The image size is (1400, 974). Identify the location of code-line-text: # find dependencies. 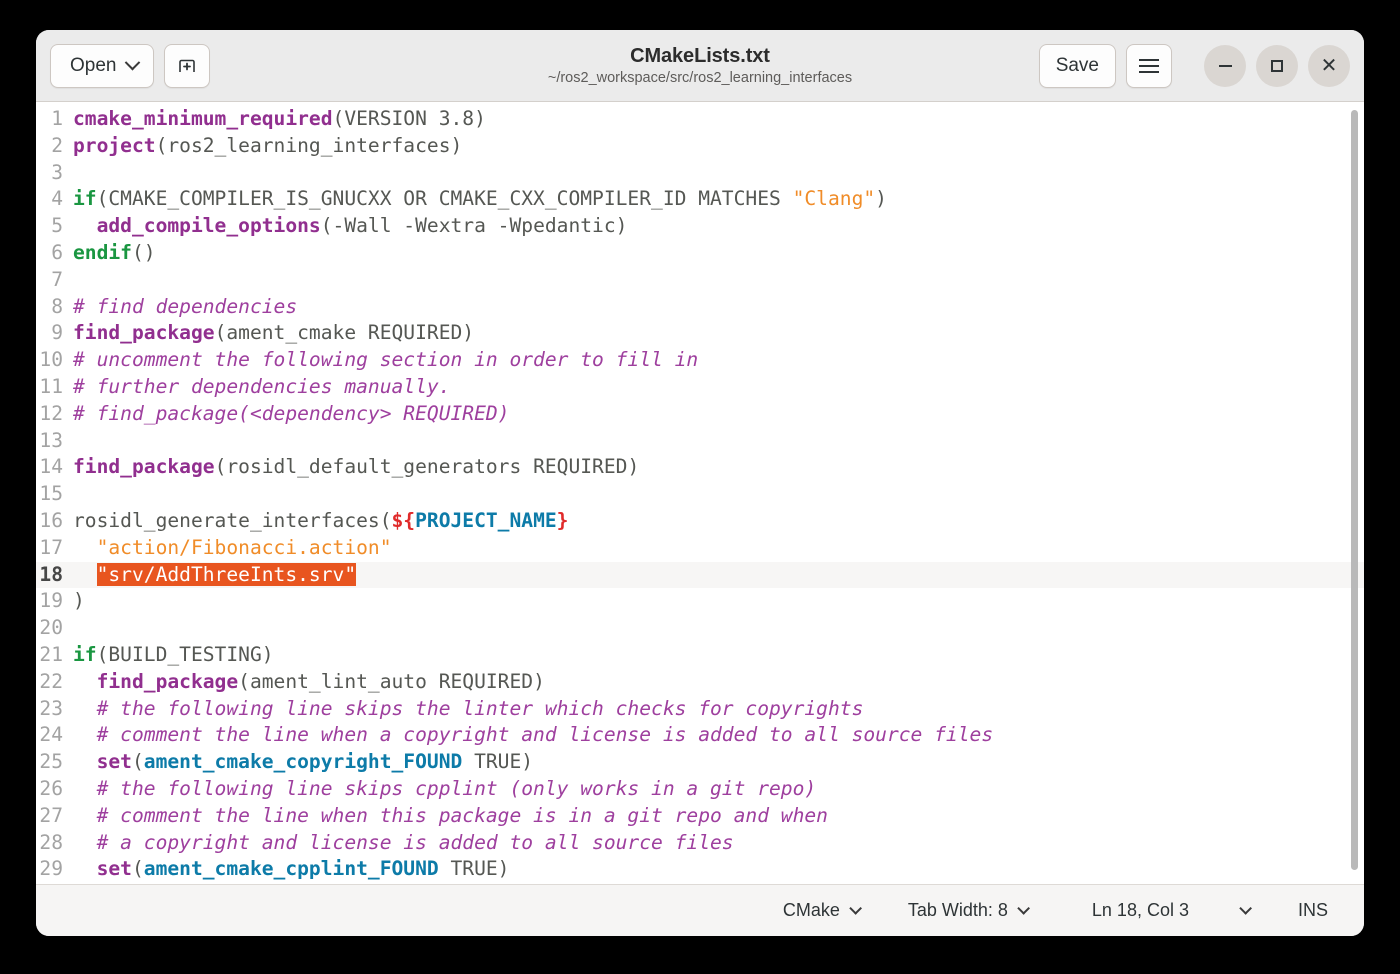
(718, 307).